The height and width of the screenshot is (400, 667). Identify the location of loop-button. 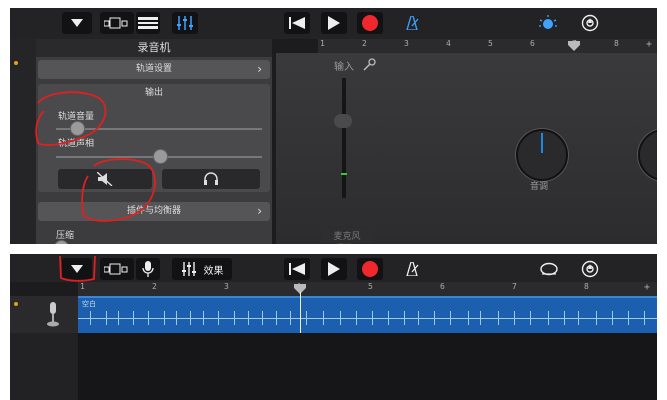
(549, 269).